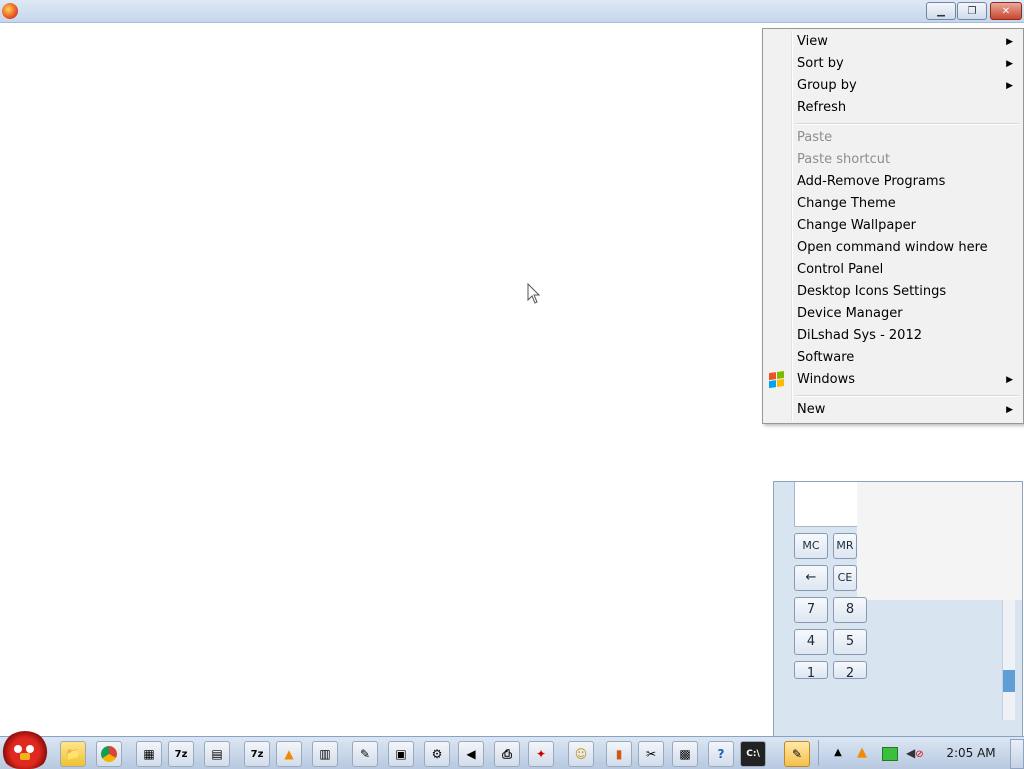 The height and width of the screenshot is (769, 1024). What do you see at coordinates (915, 753) in the screenshot?
I see `volume-muted-icon: ◀⊘` at bounding box center [915, 753].